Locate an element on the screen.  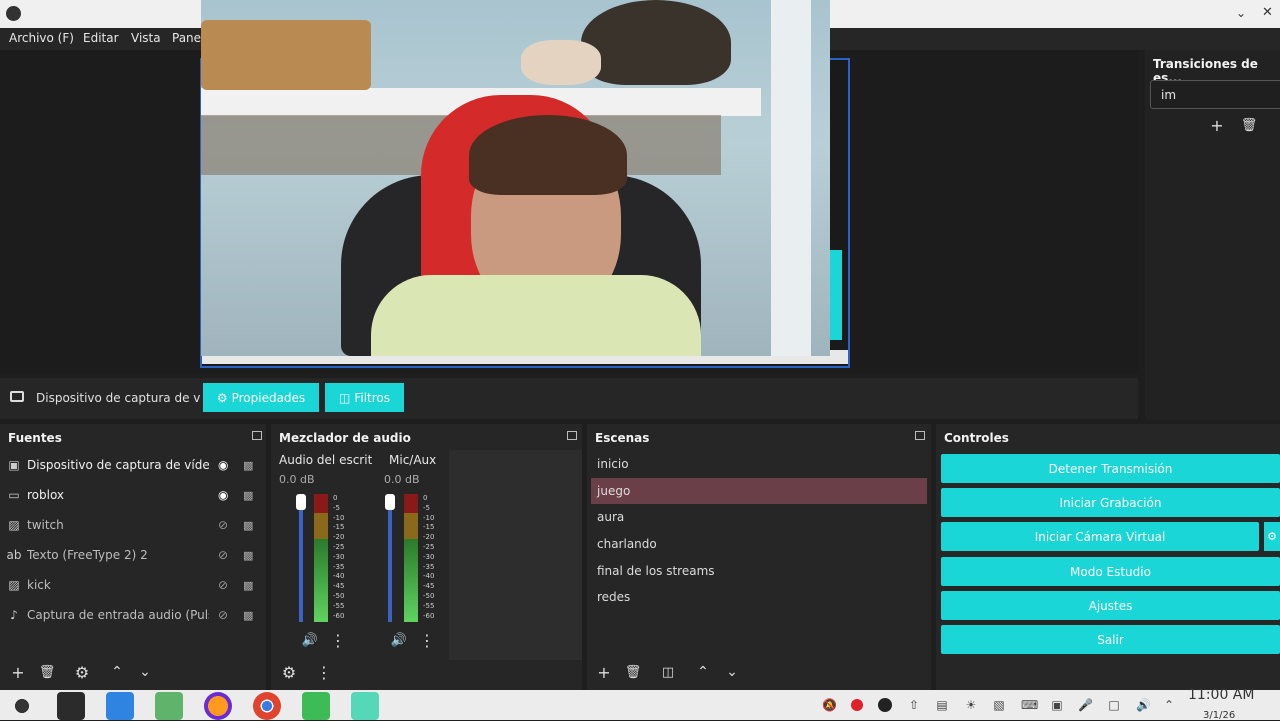
scene-item: aura is located at coordinates (759, 517).